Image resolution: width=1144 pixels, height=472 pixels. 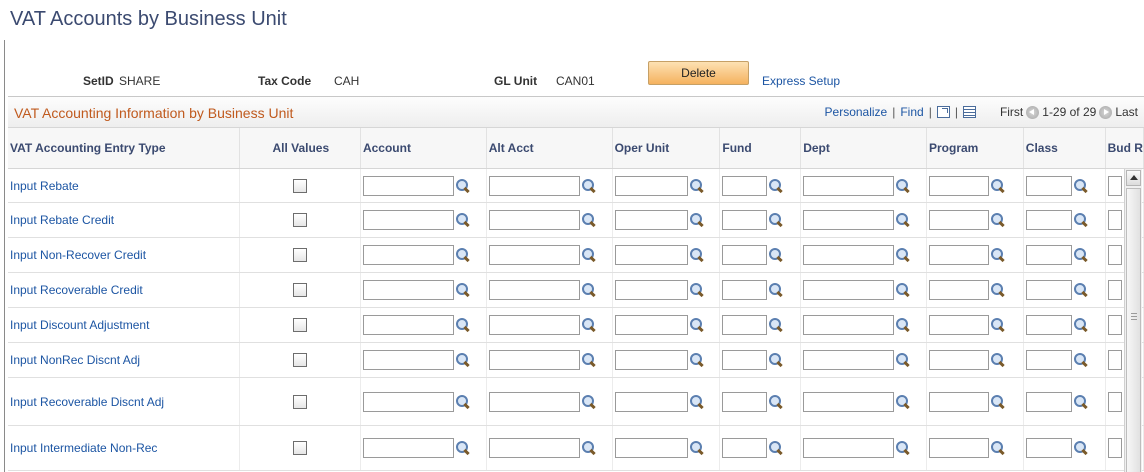 What do you see at coordinates (61, 220) in the screenshot?
I see `entry-type-link: Input Rebate Credit` at bounding box center [61, 220].